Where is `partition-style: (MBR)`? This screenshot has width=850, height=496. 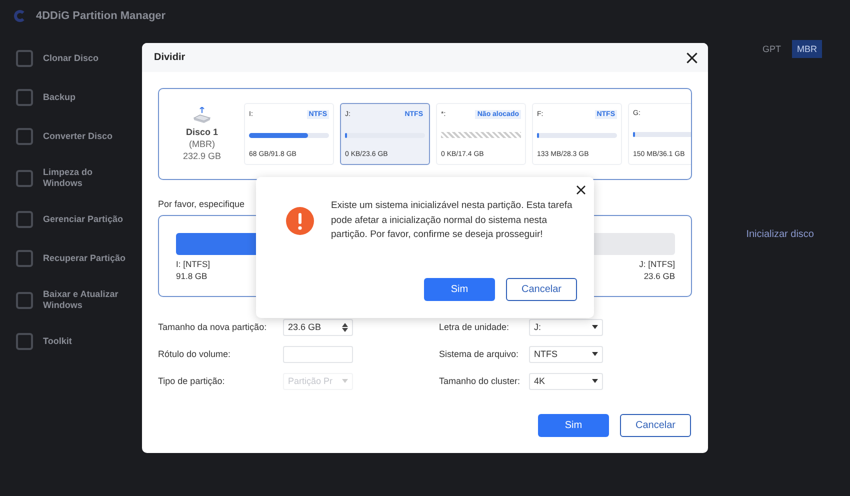
partition-style: (MBR) is located at coordinates (202, 144).